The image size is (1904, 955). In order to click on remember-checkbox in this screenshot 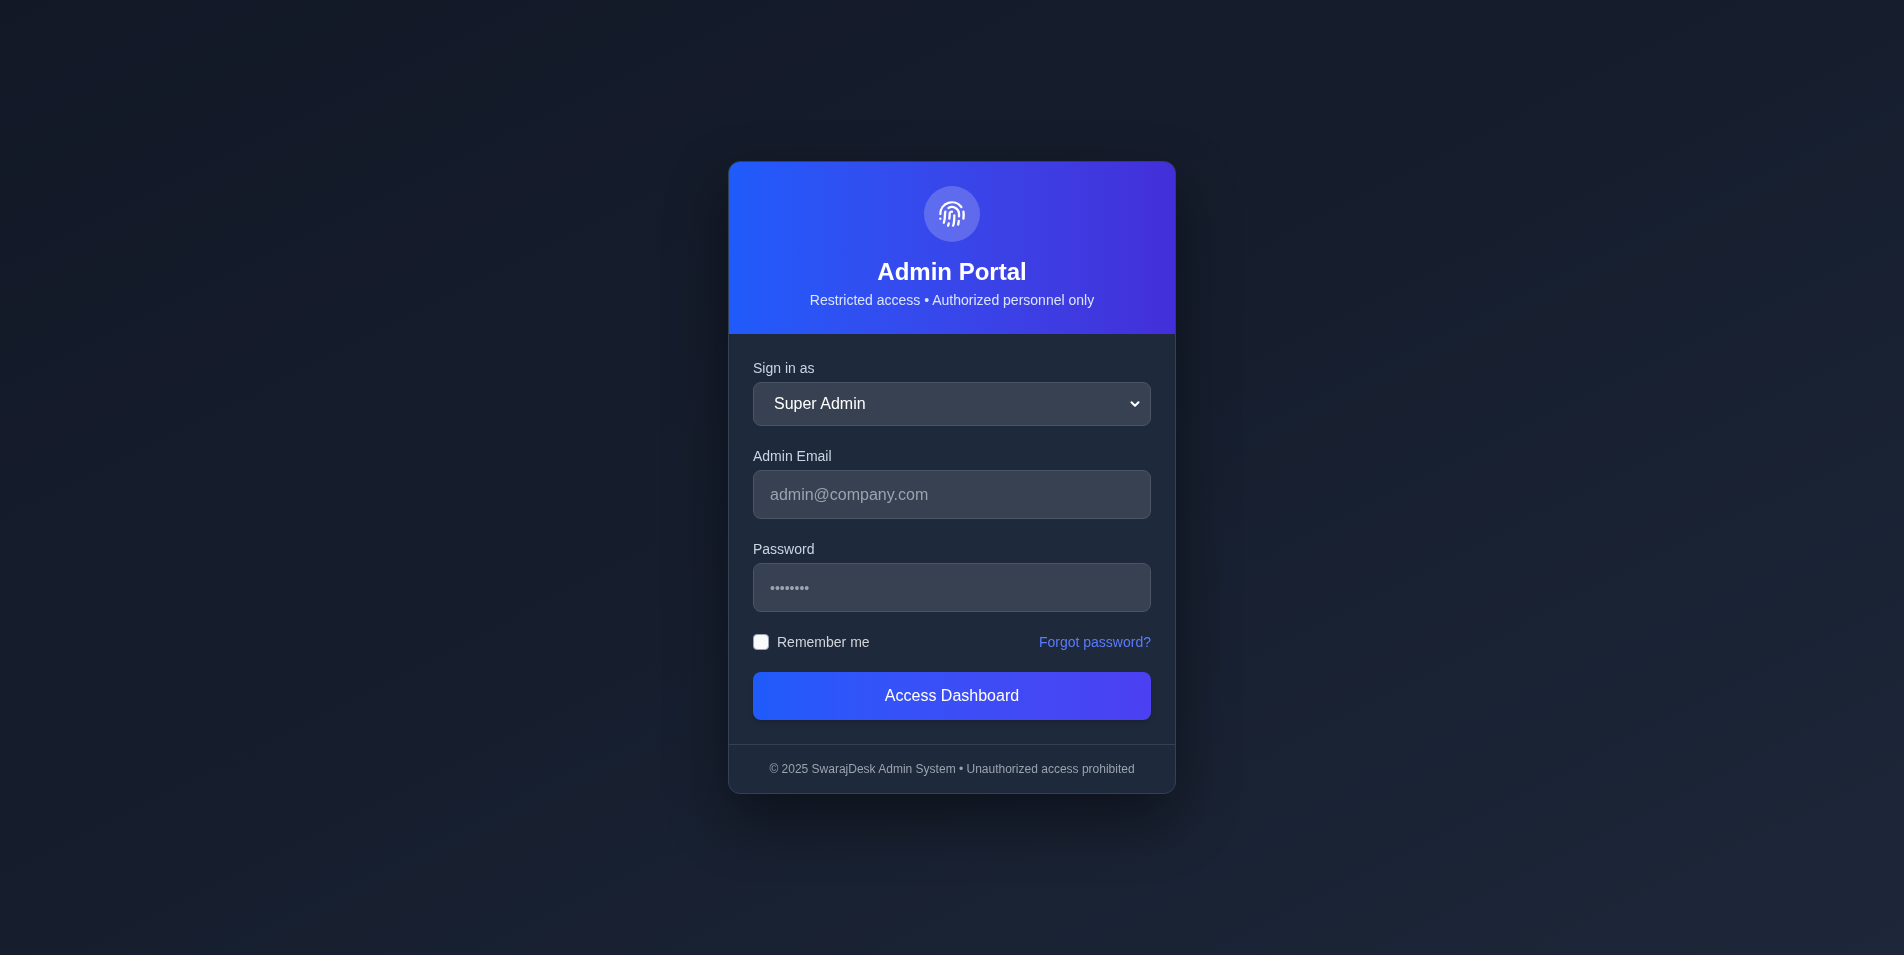, I will do `click(761, 642)`.